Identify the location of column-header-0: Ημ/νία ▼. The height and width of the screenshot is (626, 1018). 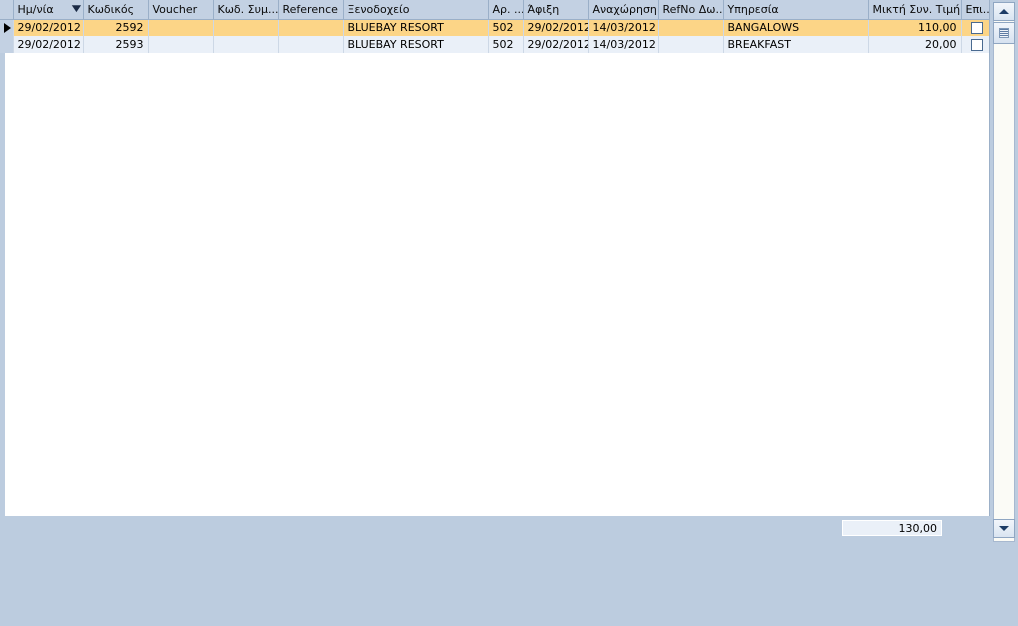
(48, 10).